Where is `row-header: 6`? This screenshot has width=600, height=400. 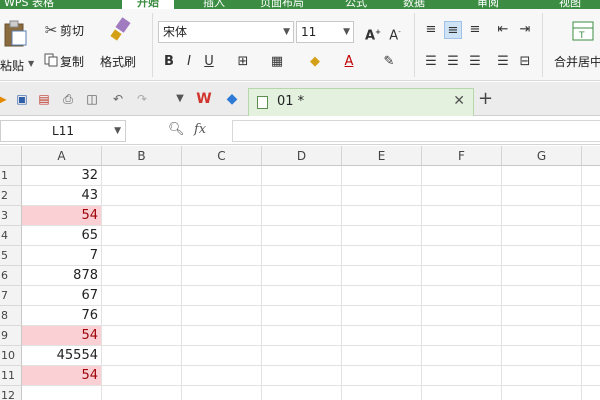
row-header: 6 is located at coordinates (11, 276).